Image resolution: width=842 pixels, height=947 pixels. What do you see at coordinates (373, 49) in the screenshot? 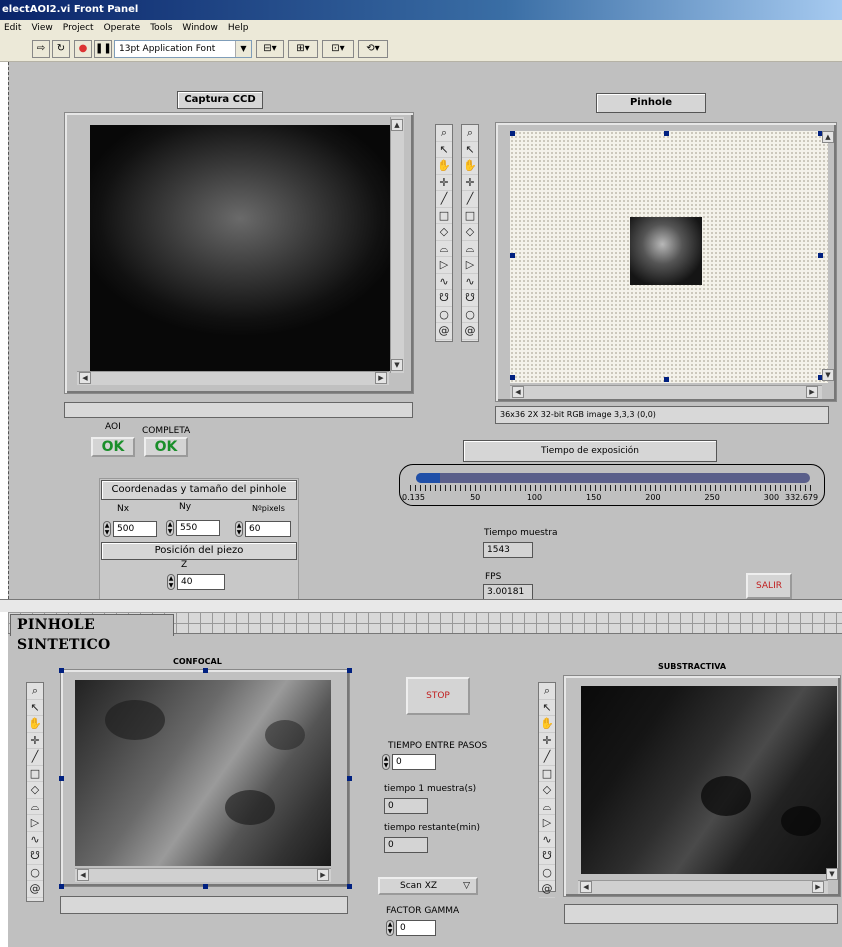
I see `reorder-icon: ⟲▾` at bounding box center [373, 49].